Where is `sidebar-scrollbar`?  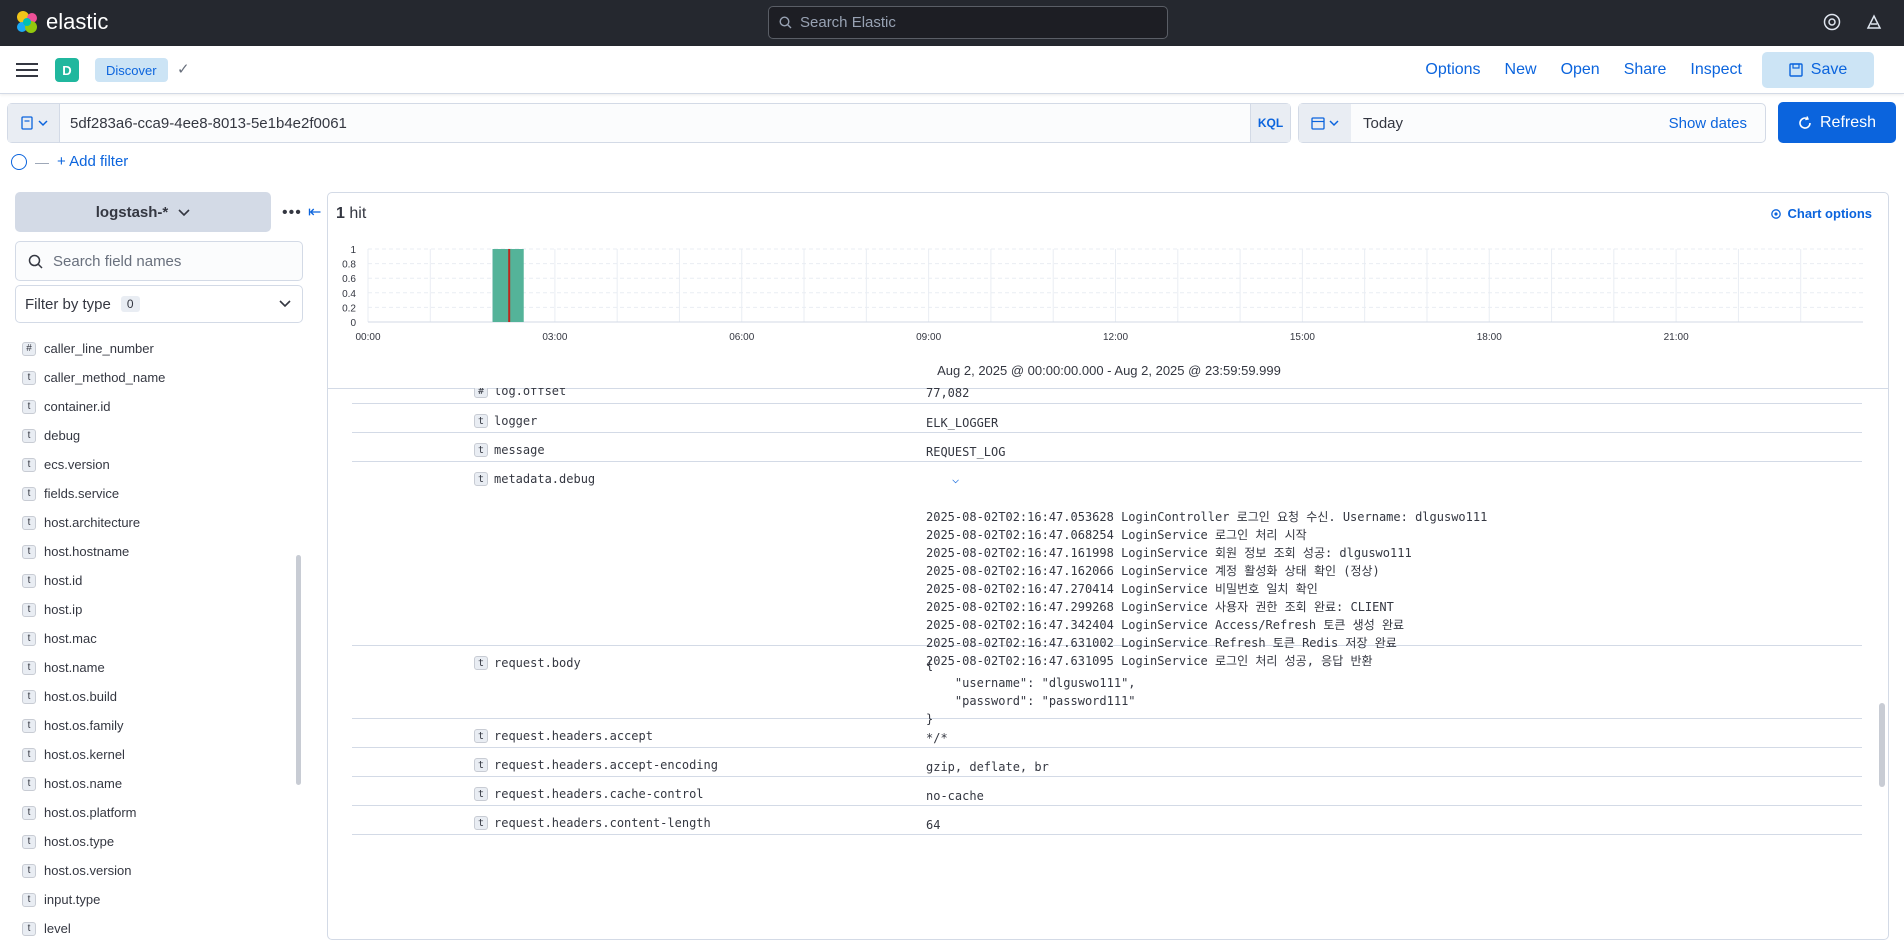
sidebar-scrollbar is located at coordinates (298, 670).